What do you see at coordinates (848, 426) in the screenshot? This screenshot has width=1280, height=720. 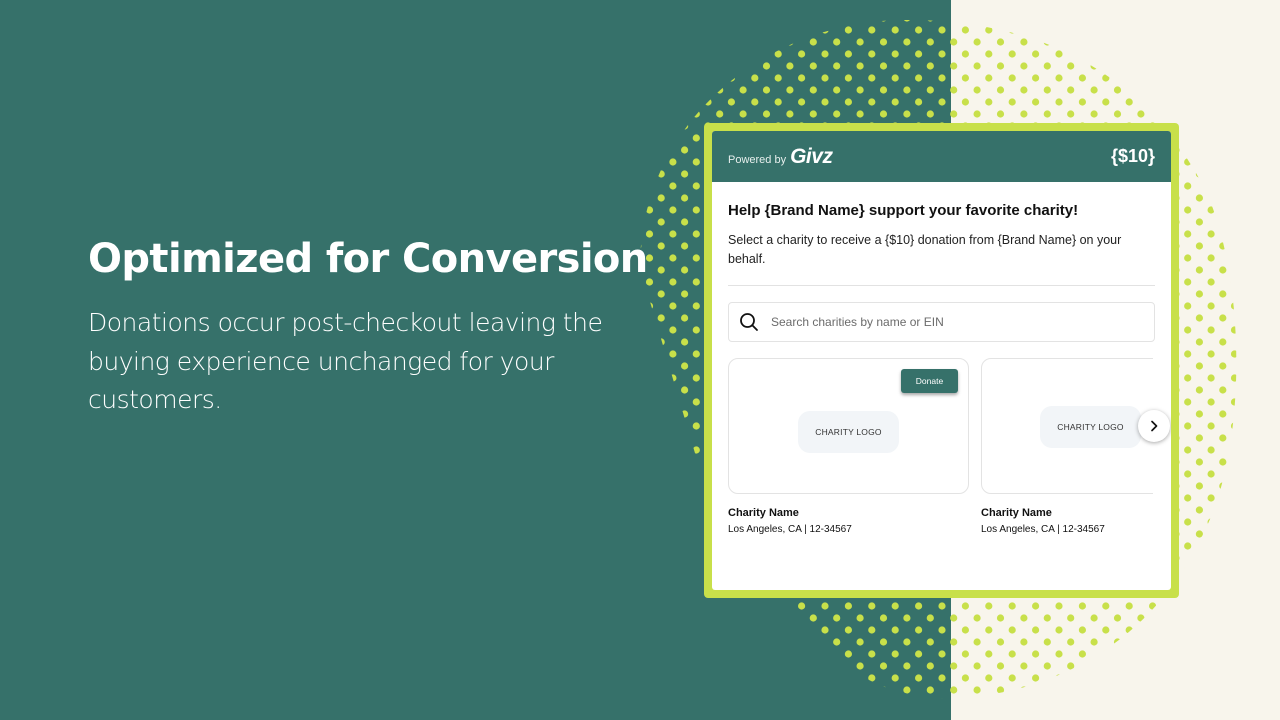 I see `charity-card-box: CHARITY LOGO Donate` at bounding box center [848, 426].